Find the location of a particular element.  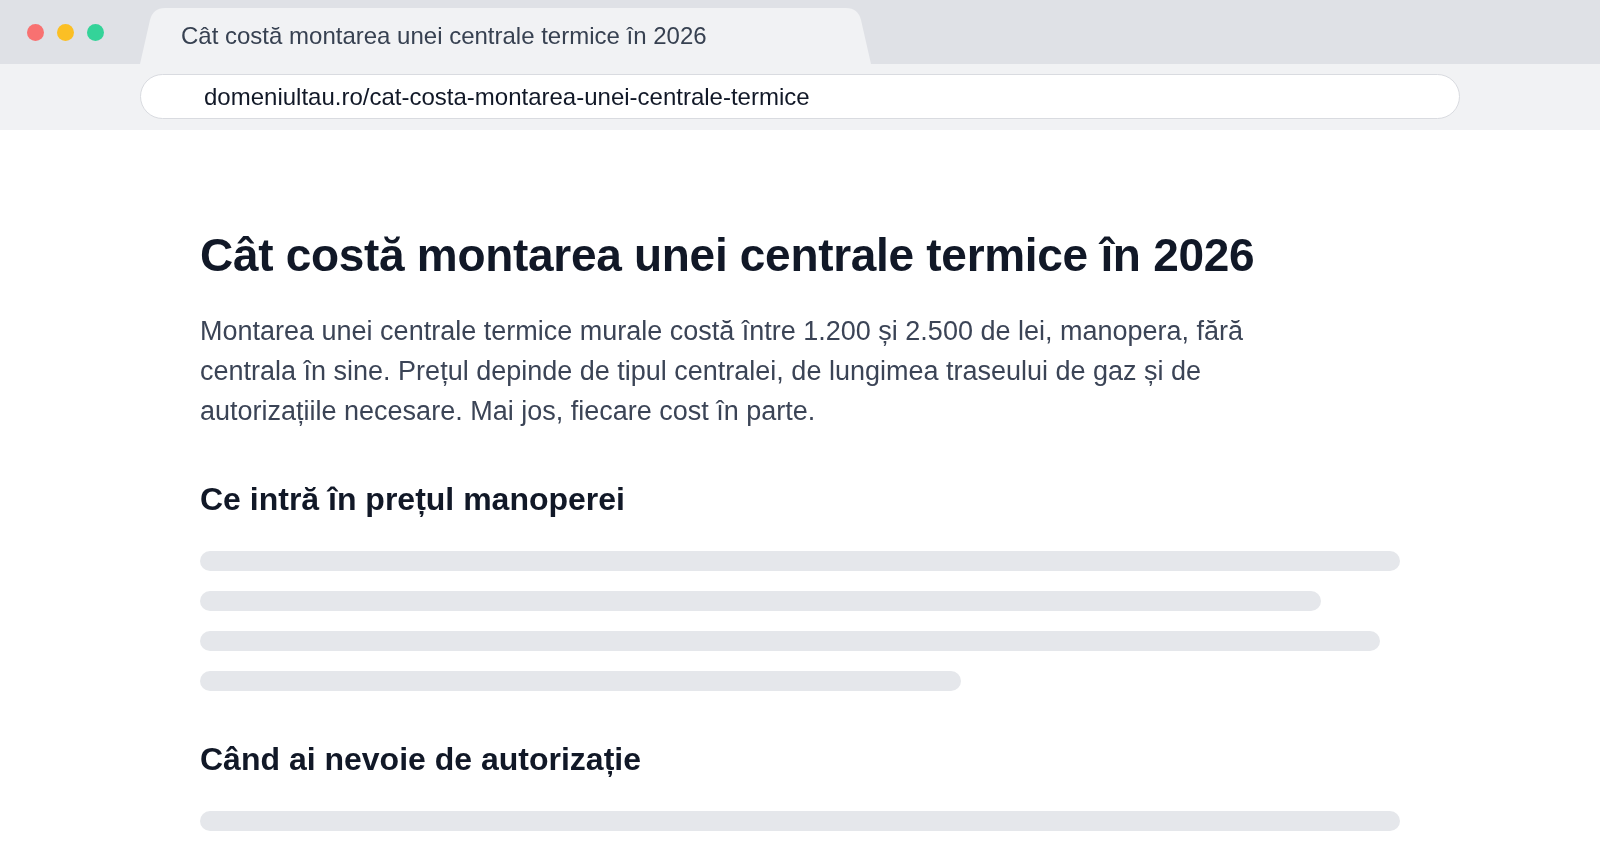

window-close-icon is located at coordinates (35, 32).